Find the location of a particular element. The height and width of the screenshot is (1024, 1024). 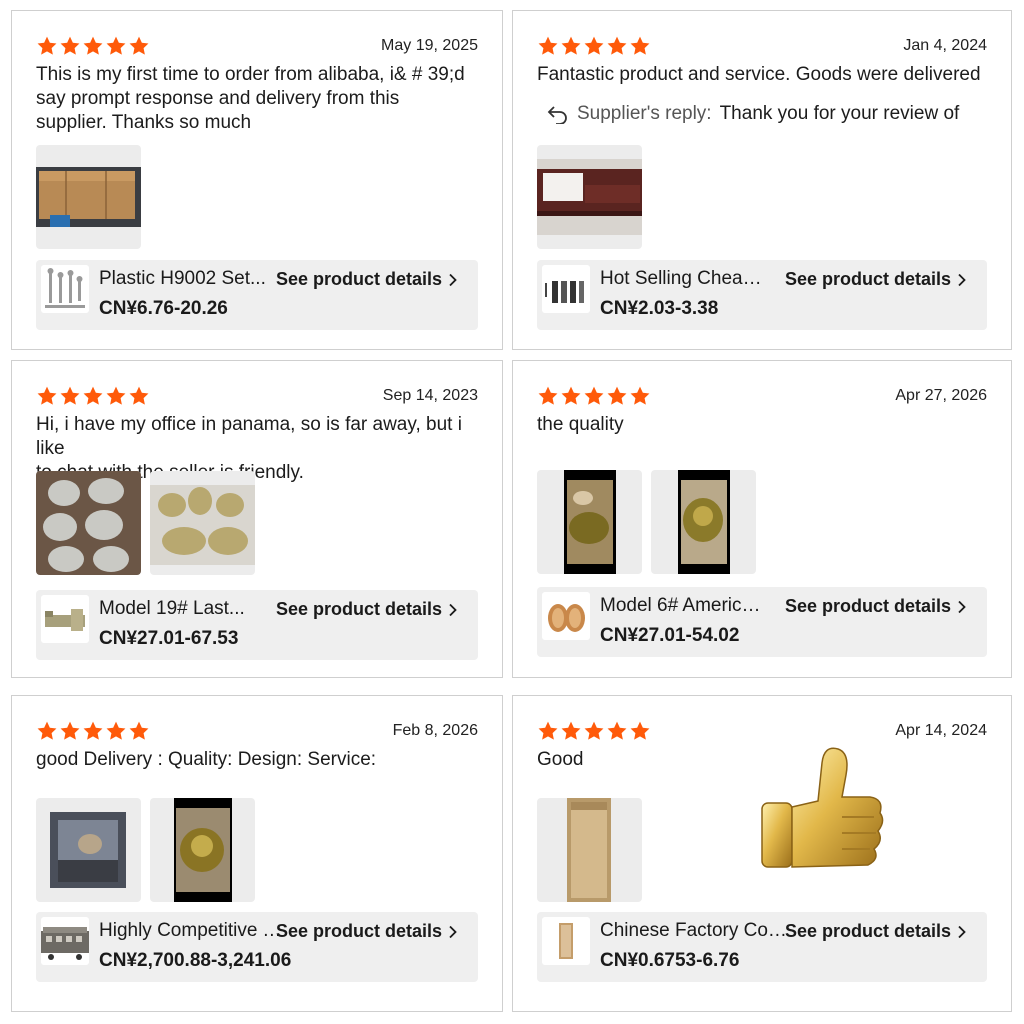

review-date: May 19, 2025 is located at coordinates (429, 45).